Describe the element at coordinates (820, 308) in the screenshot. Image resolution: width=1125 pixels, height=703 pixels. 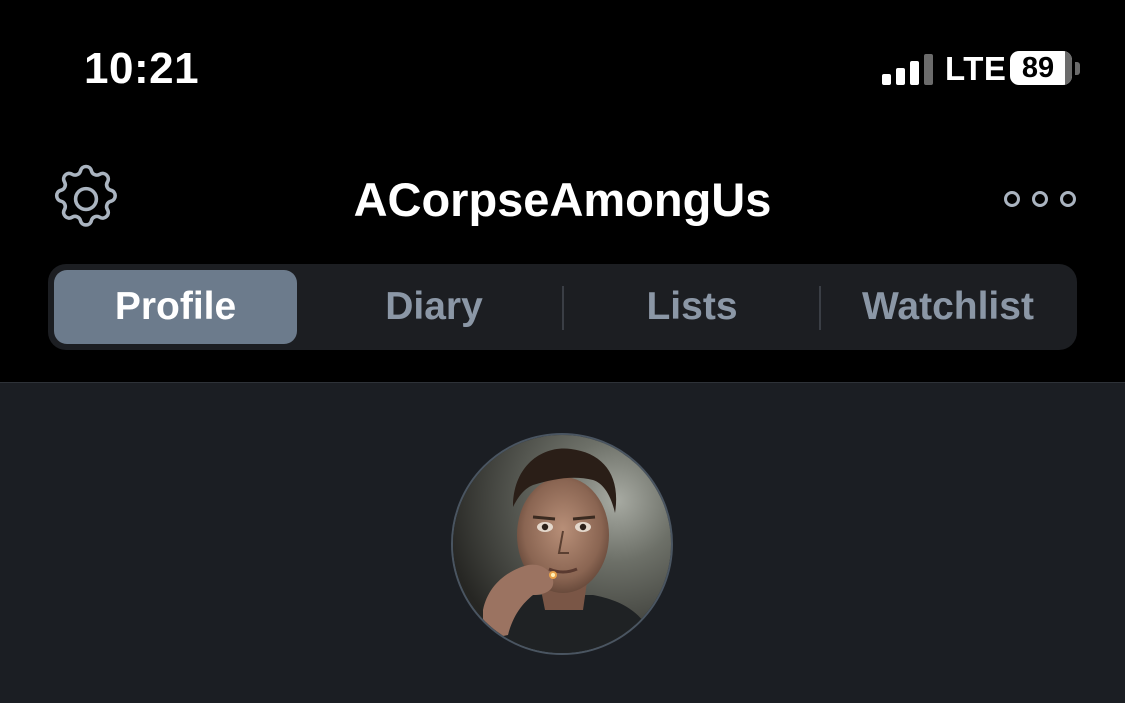
I see `tab-divider` at that location.